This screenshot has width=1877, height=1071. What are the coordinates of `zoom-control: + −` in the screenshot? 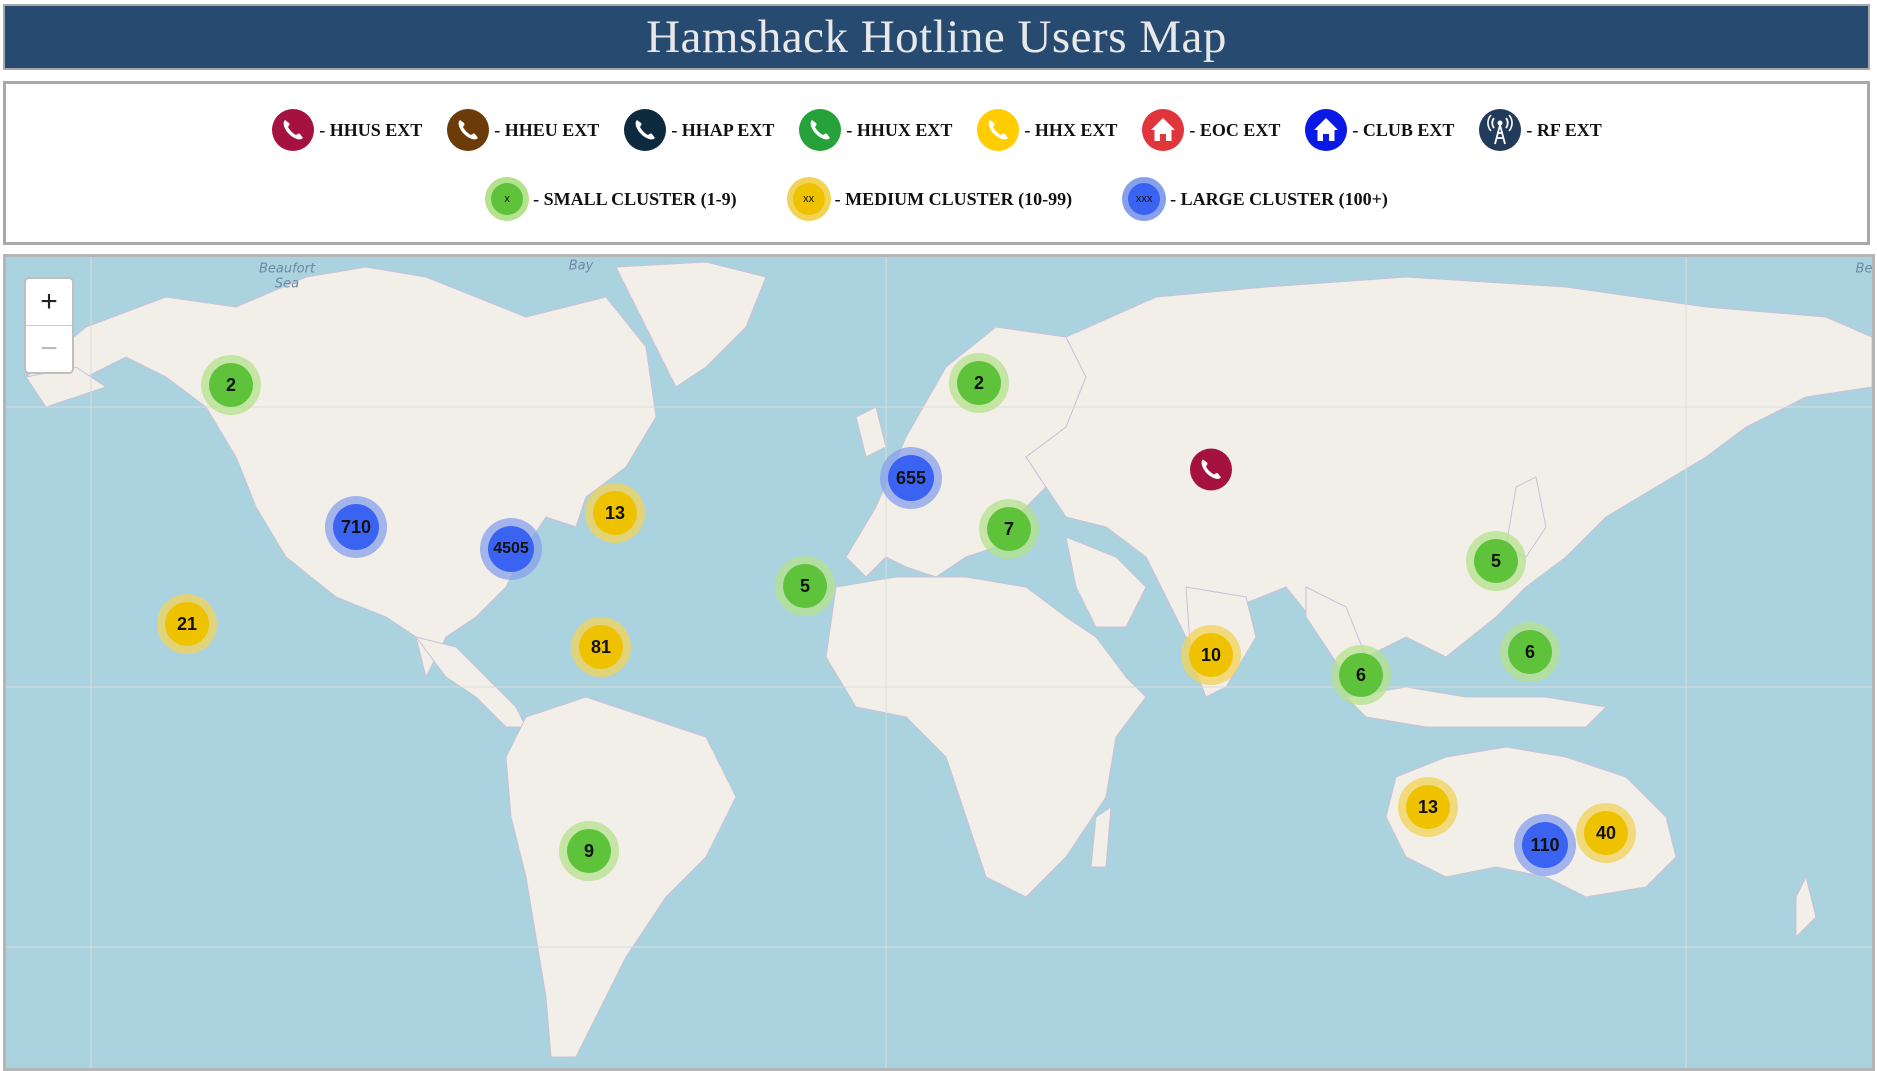 It's located at (49, 325).